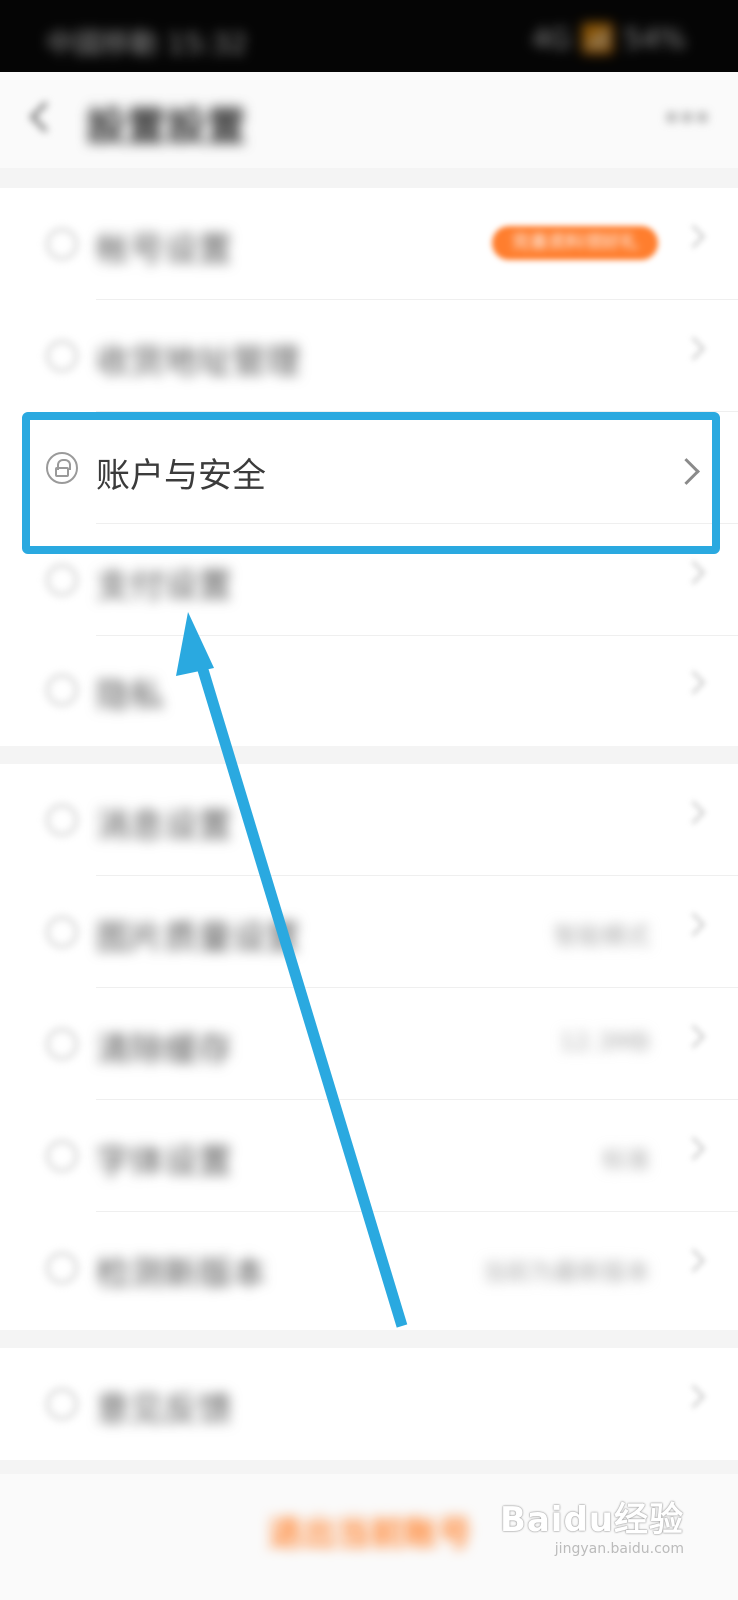 The height and width of the screenshot is (1600, 738). I want to click on watermark-main: Baidu经验, so click(591, 1520).